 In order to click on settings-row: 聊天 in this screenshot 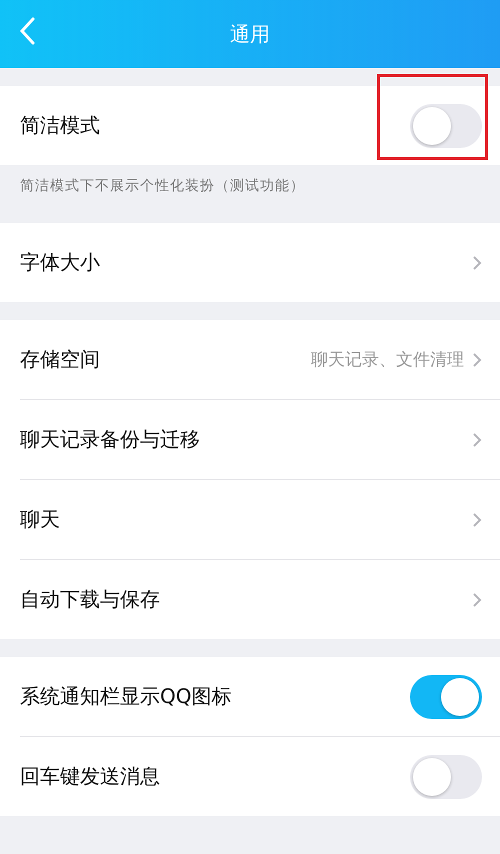, I will do `click(260, 520)`.